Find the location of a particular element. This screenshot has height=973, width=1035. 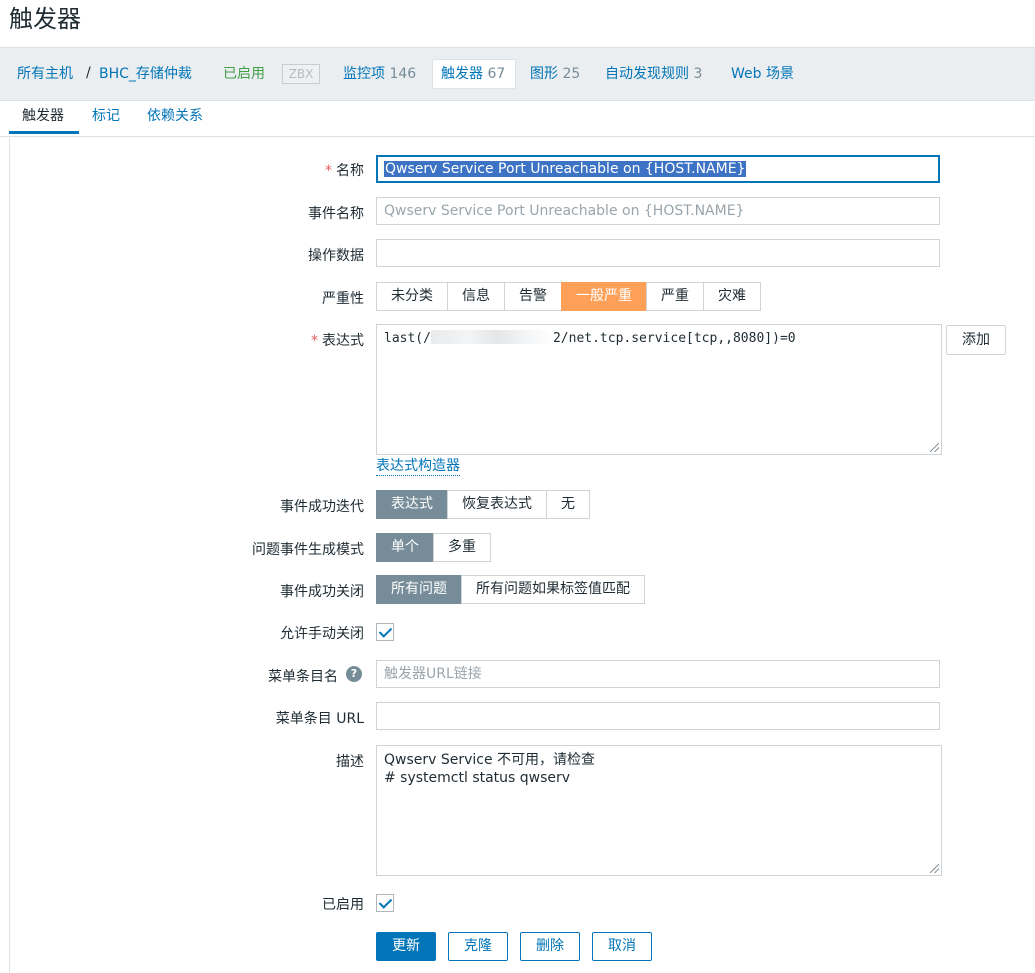

discovery-rules-link: 自动发现规则 3 is located at coordinates (653, 74).